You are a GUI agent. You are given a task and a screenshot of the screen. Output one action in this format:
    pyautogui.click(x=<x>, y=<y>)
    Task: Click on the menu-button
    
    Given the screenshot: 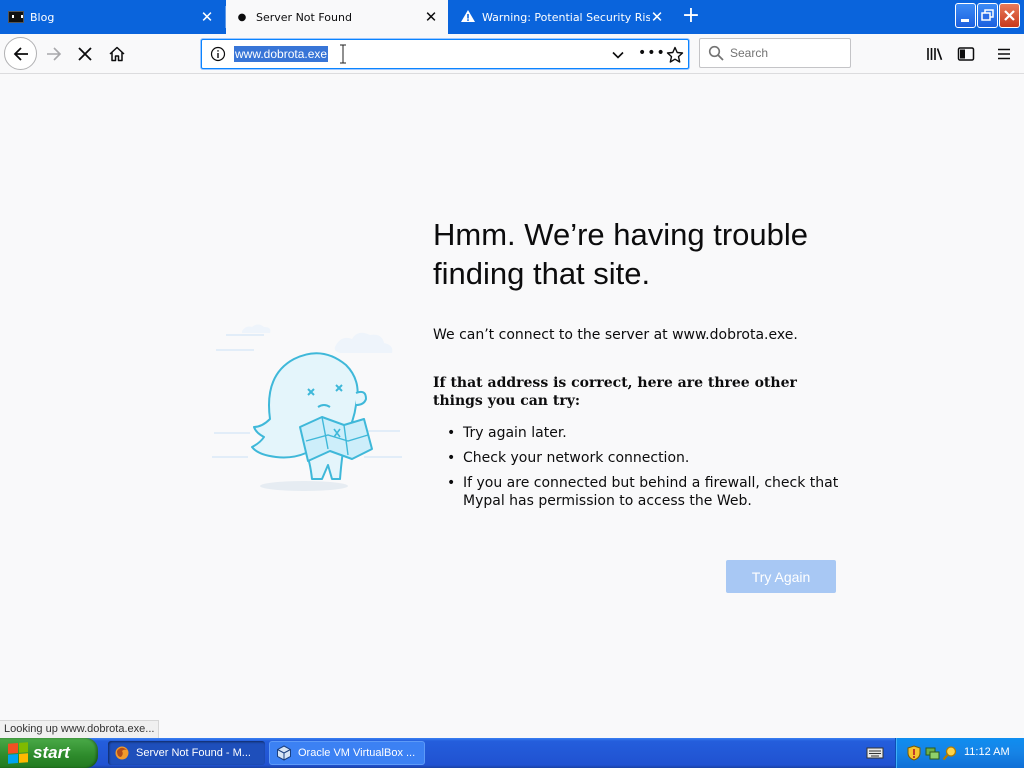 What is the action you would take?
    pyautogui.click(x=1004, y=54)
    